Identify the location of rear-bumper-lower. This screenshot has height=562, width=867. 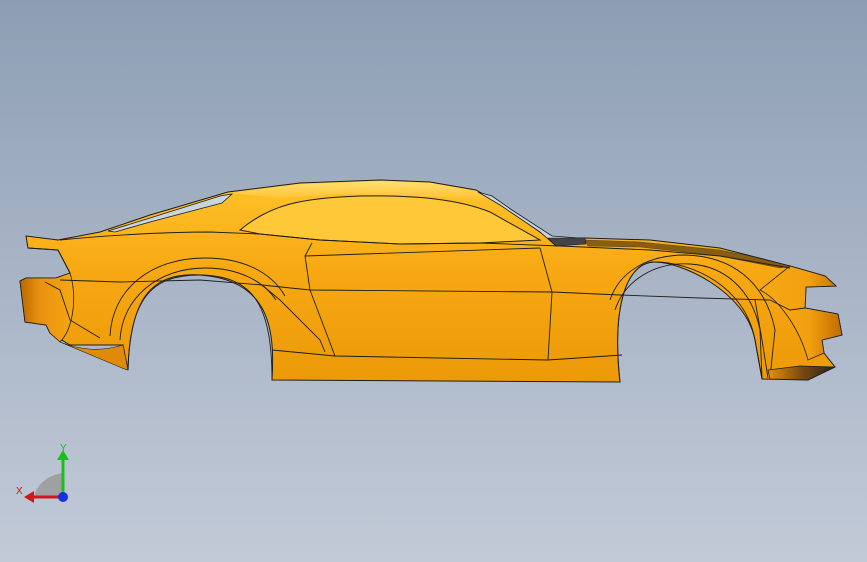
(94, 356).